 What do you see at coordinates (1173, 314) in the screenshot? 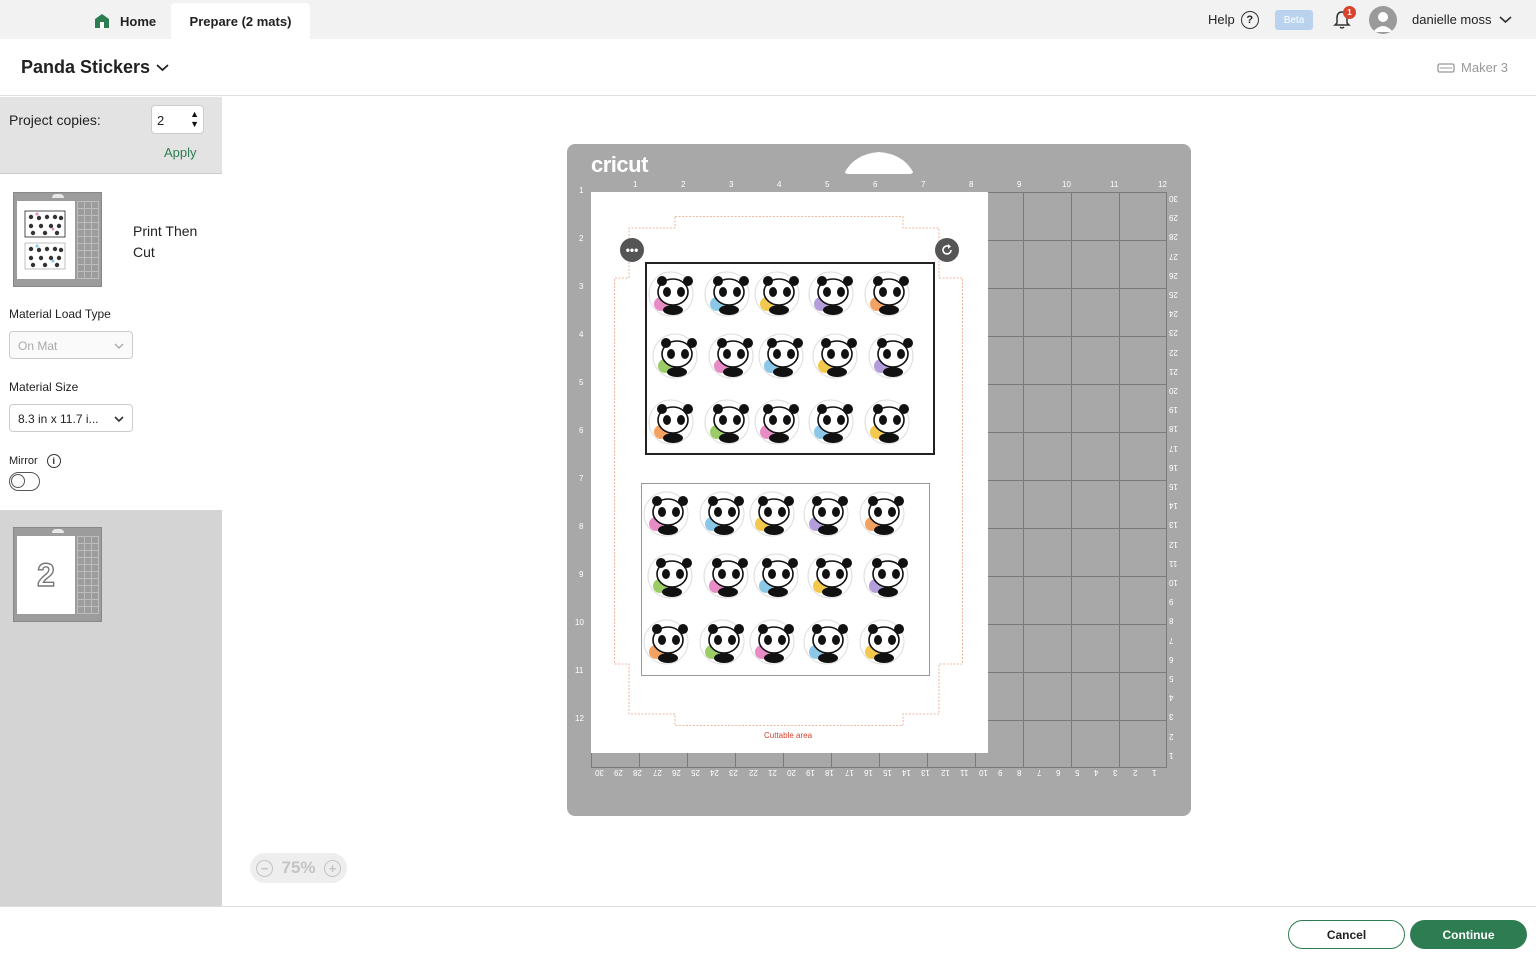
I see `ruler-number: 24` at bounding box center [1173, 314].